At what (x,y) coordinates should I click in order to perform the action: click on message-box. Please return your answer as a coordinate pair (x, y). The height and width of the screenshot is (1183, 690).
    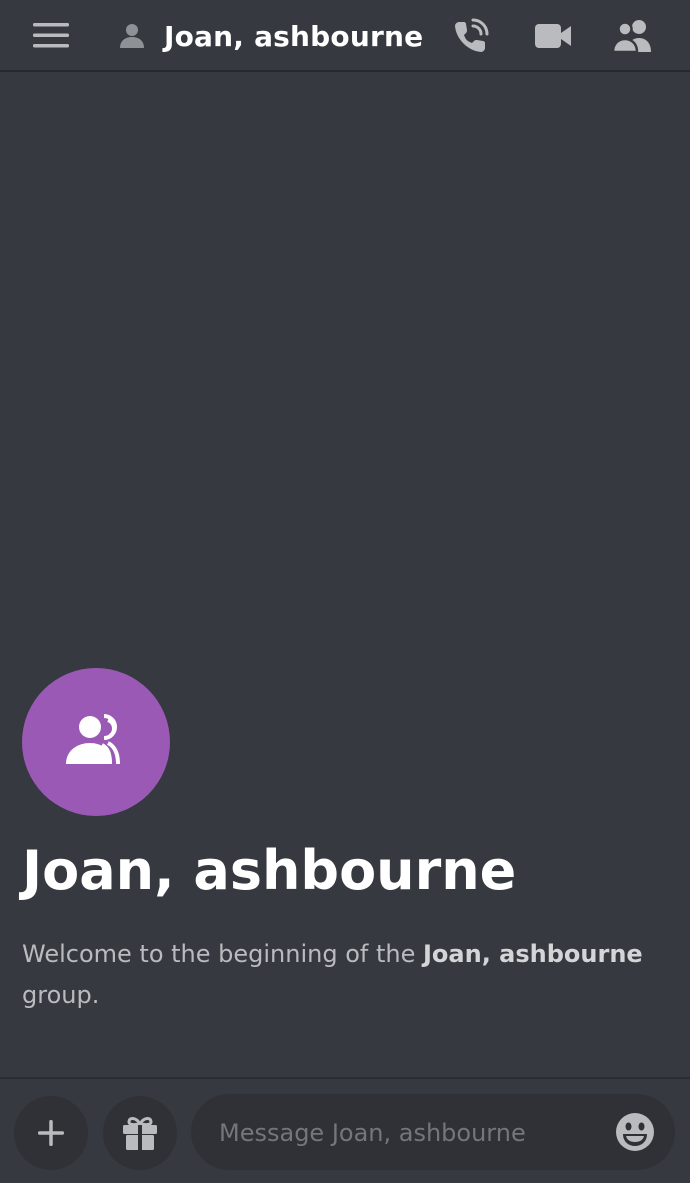
    Looking at the image, I should click on (433, 1133).